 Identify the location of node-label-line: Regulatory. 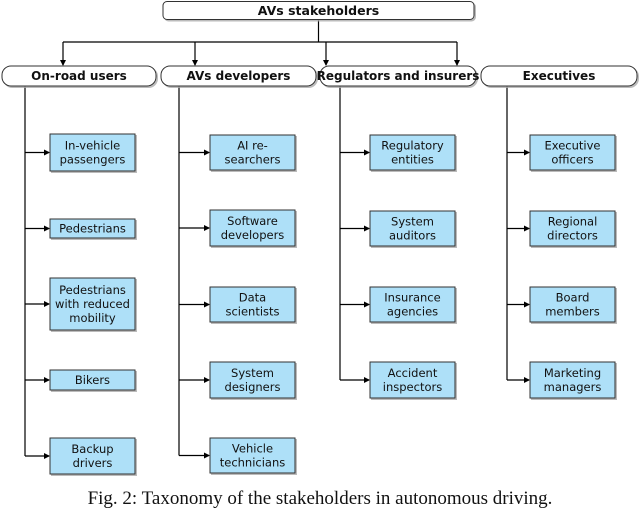
(412, 146).